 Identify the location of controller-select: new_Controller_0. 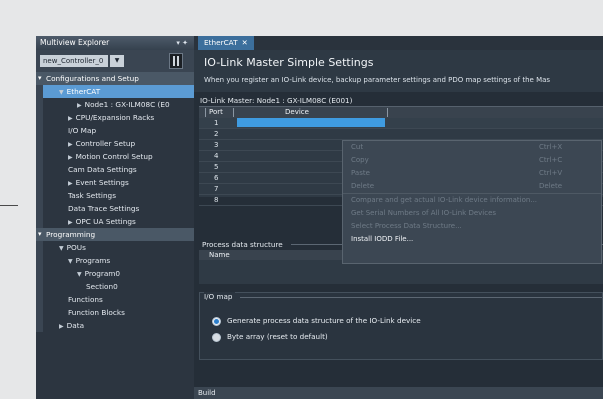
(74, 61).